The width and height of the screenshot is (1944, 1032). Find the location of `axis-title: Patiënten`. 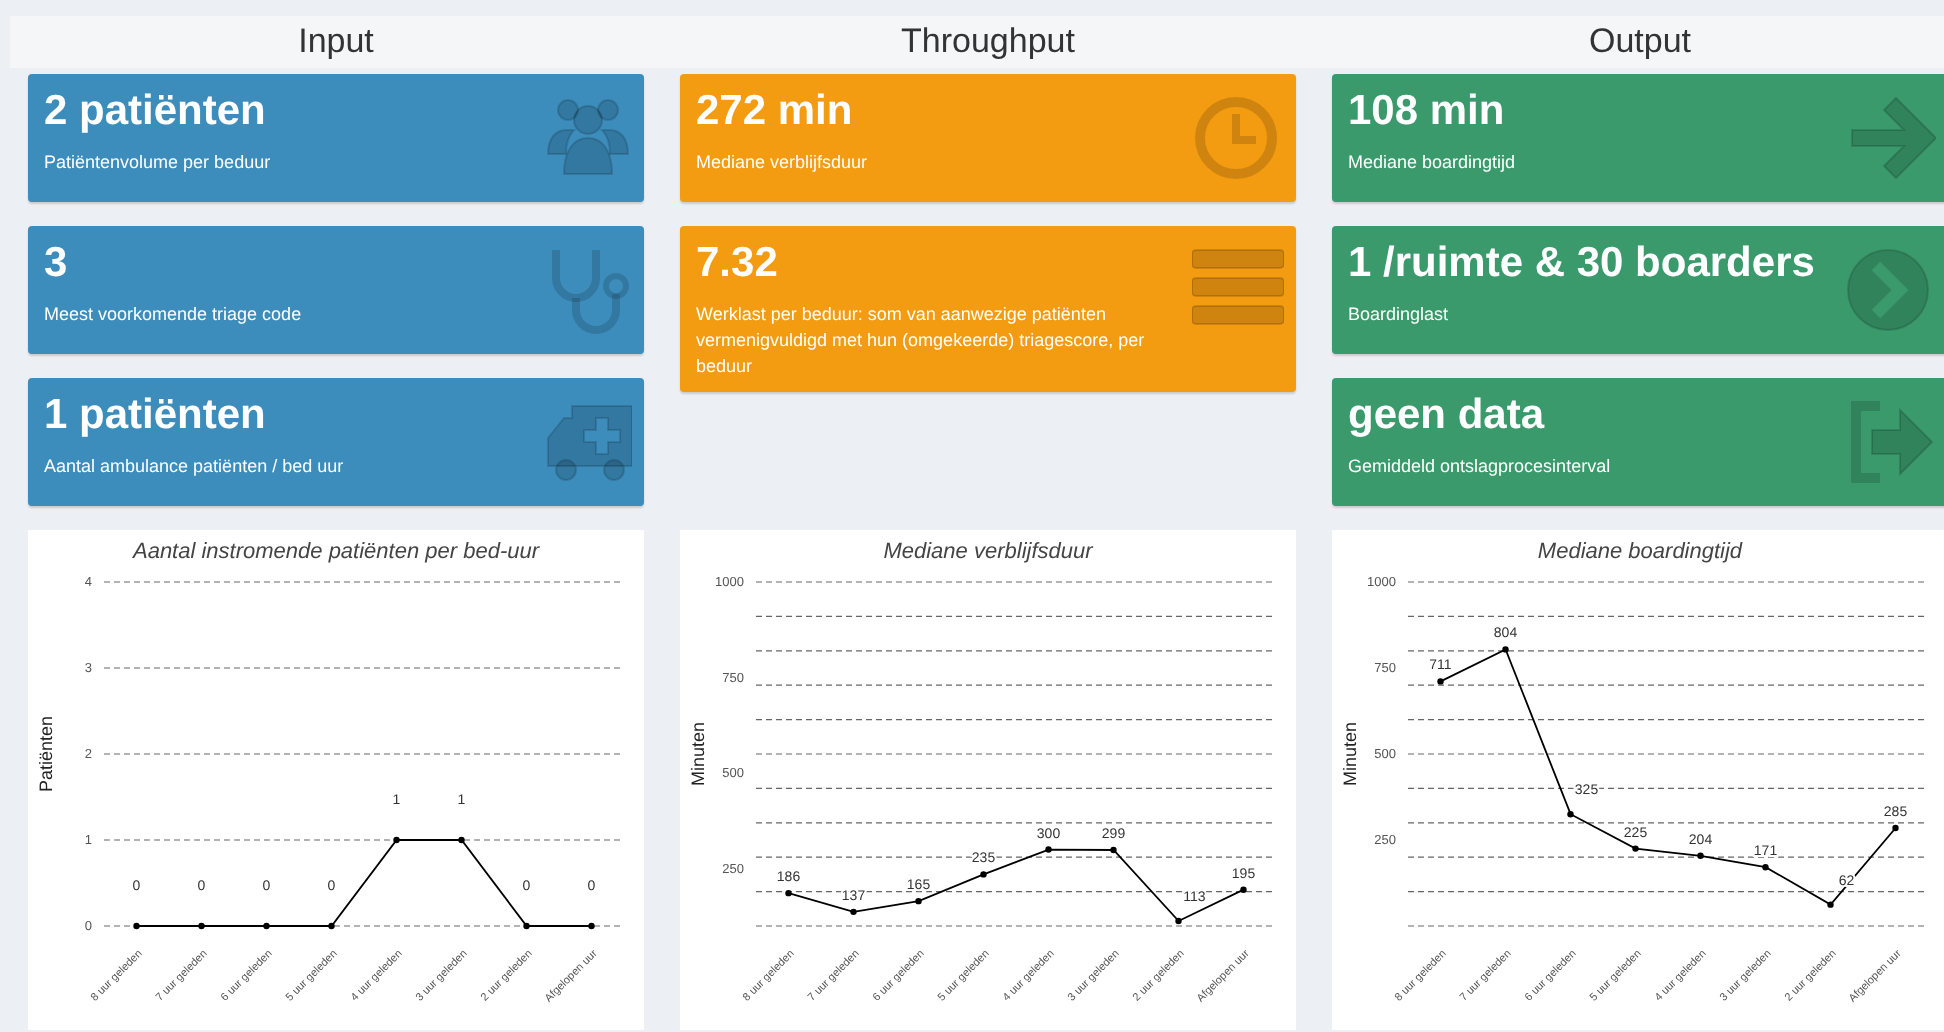

axis-title: Patiënten is located at coordinates (46, 754).